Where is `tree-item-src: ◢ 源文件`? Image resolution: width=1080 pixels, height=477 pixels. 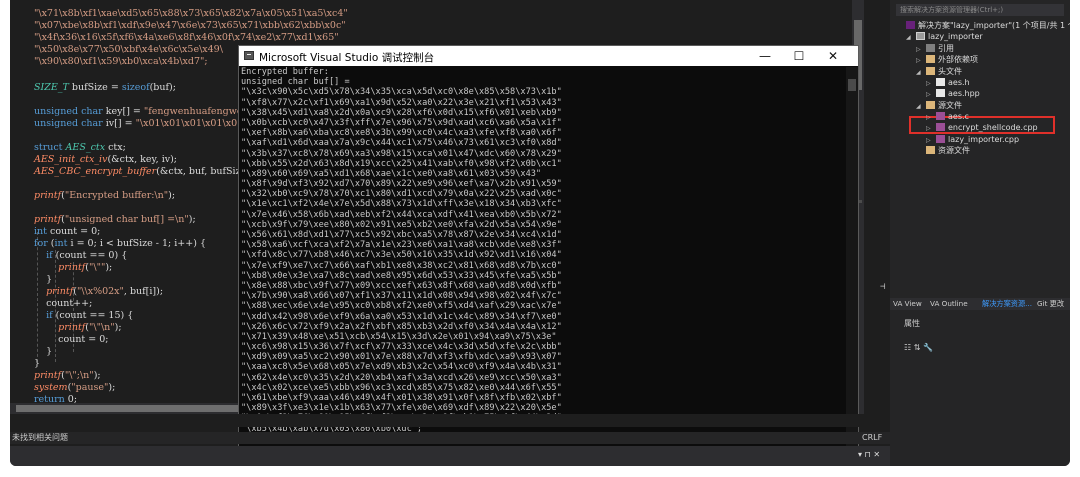
tree-item-src: ◢ 源文件 is located at coordinates (939, 105).